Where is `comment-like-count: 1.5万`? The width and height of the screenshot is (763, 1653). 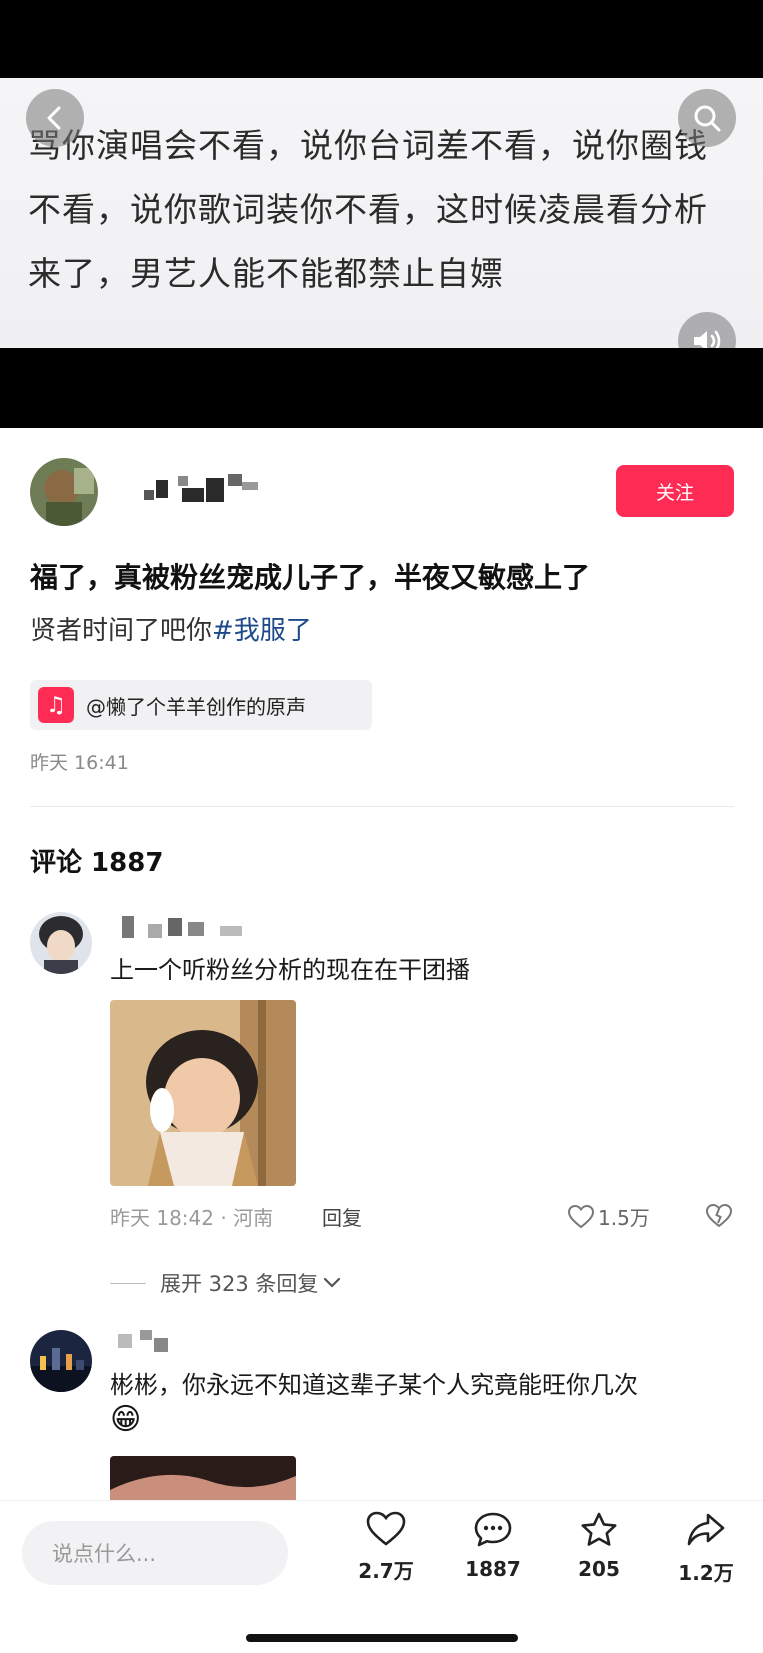 comment-like-count: 1.5万 is located at coordinates (624, 1218).